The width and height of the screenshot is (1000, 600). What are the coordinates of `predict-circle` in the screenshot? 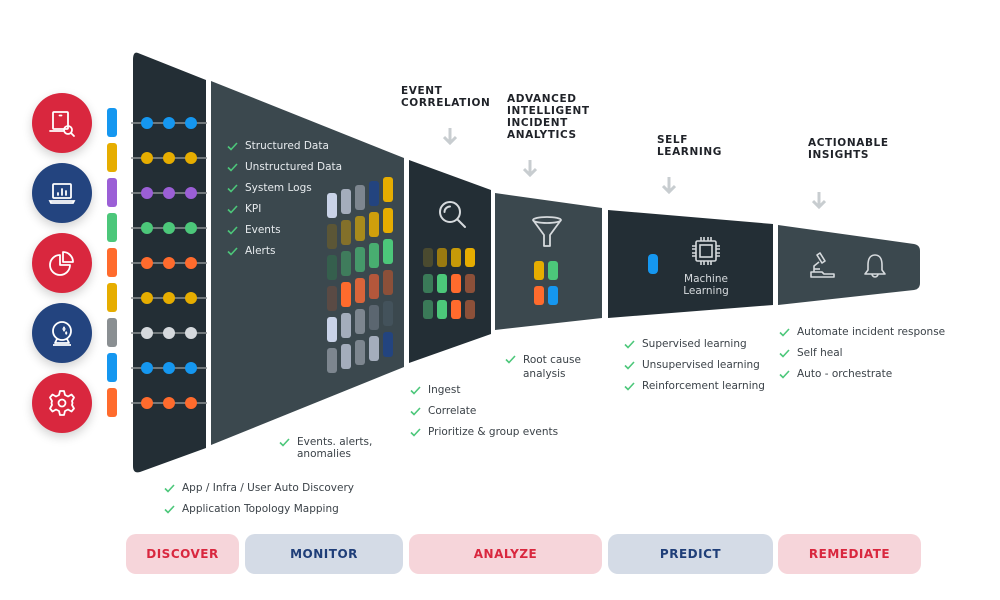 It's located at (62, 333).